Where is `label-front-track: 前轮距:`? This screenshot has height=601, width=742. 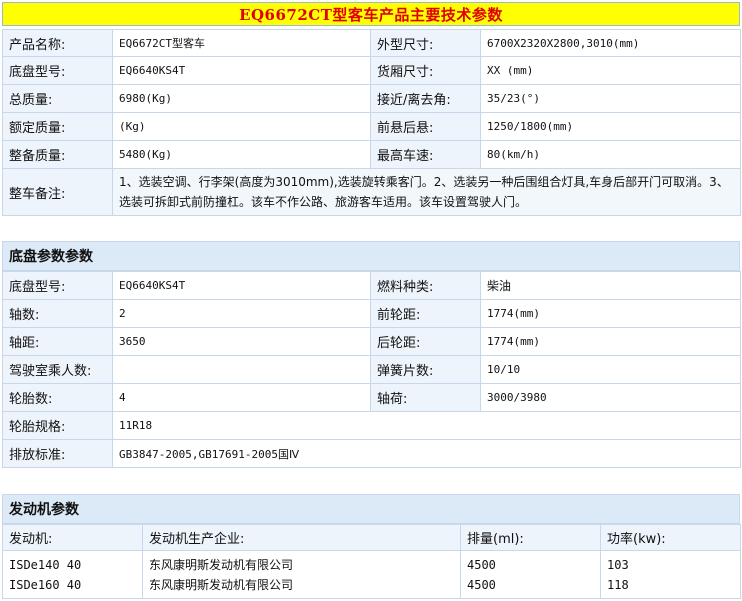
label-front-track: 前轮距: is located at coordinates (425, 313).